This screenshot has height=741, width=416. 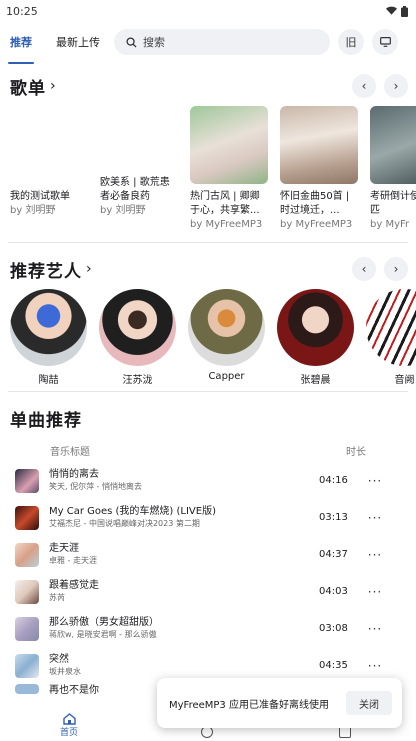 I want to click on wifi-icon, so click(x=391, y=10).